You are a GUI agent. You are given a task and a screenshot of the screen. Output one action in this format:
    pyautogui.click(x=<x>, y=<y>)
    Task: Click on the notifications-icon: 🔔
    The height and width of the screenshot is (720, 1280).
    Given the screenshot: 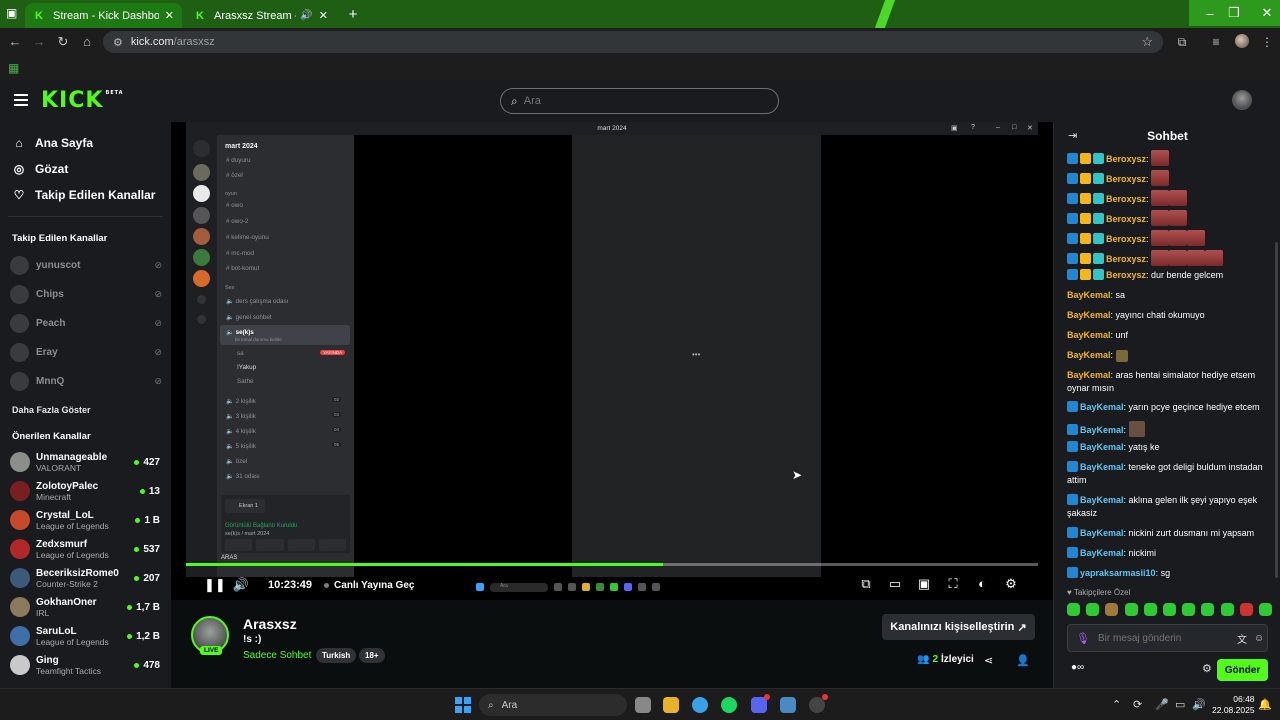 What is the action you would take?
    pyautogui.click(x=1265, y=704)
    